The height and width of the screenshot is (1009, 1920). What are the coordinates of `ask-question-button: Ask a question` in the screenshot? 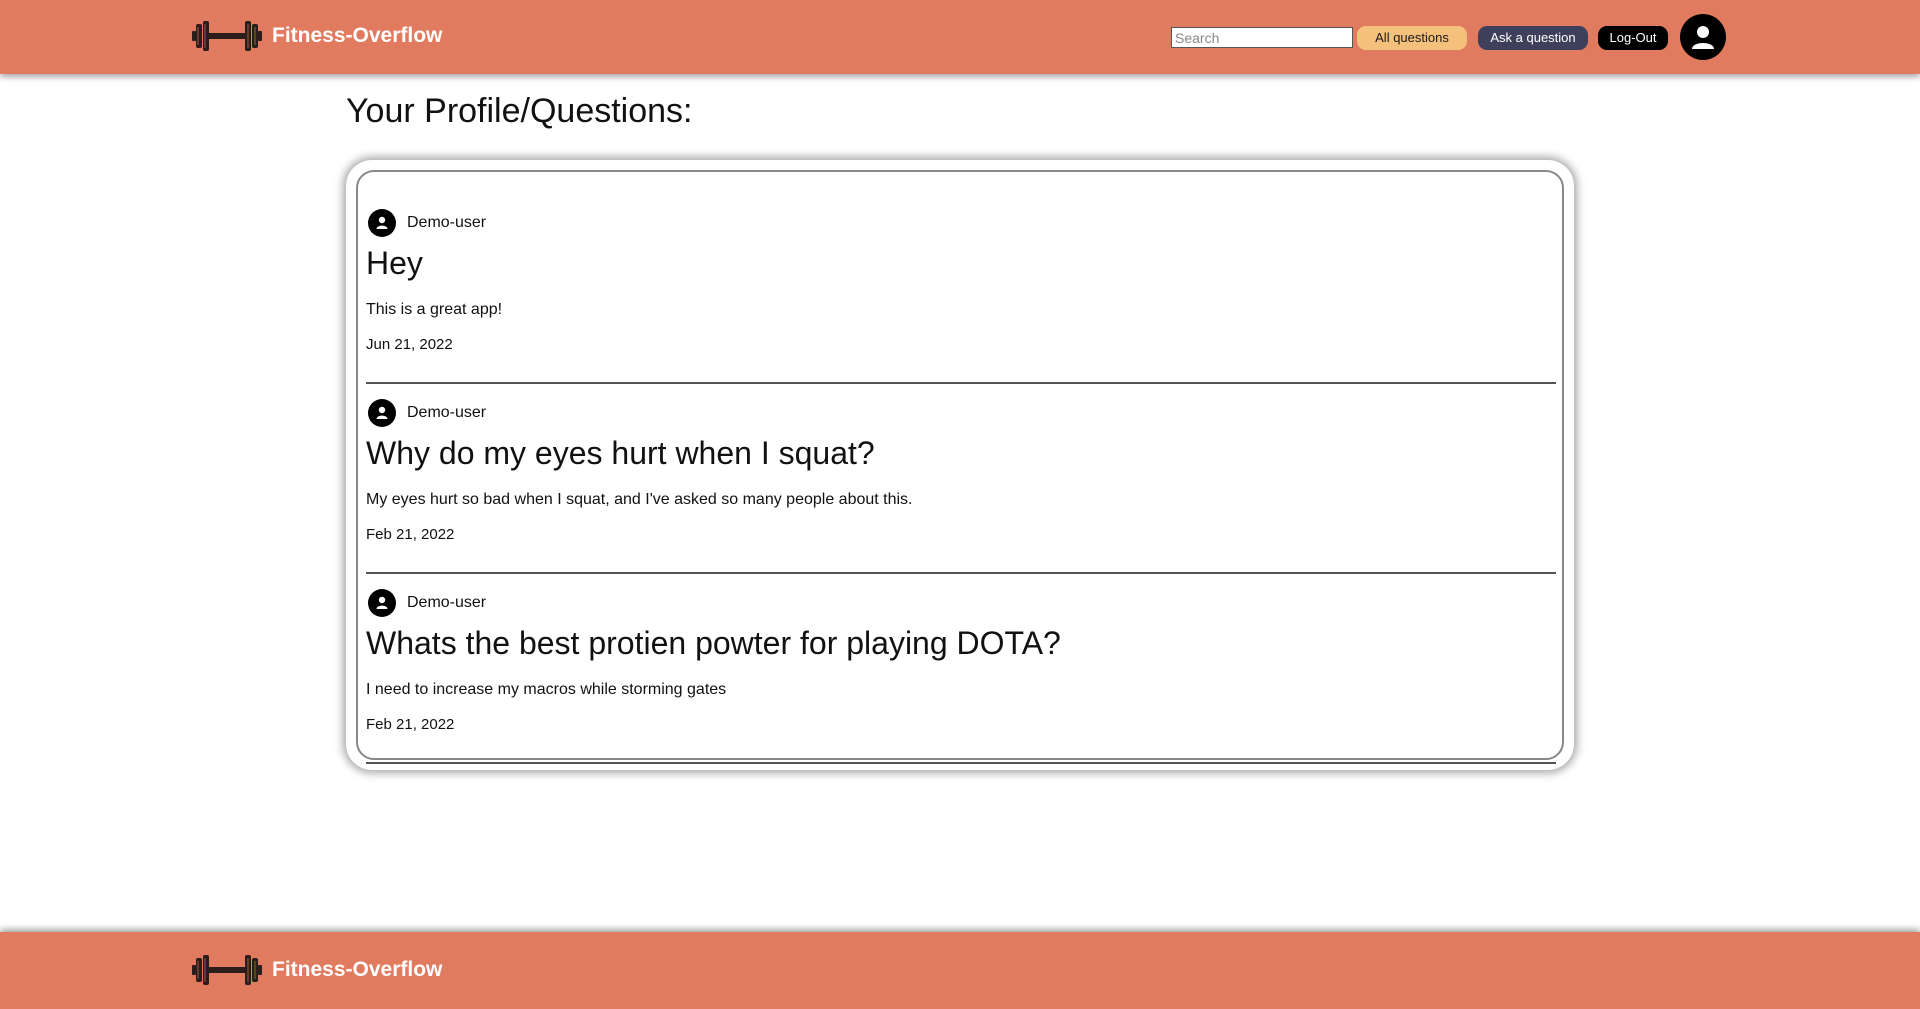 It's located at (1533, 38).